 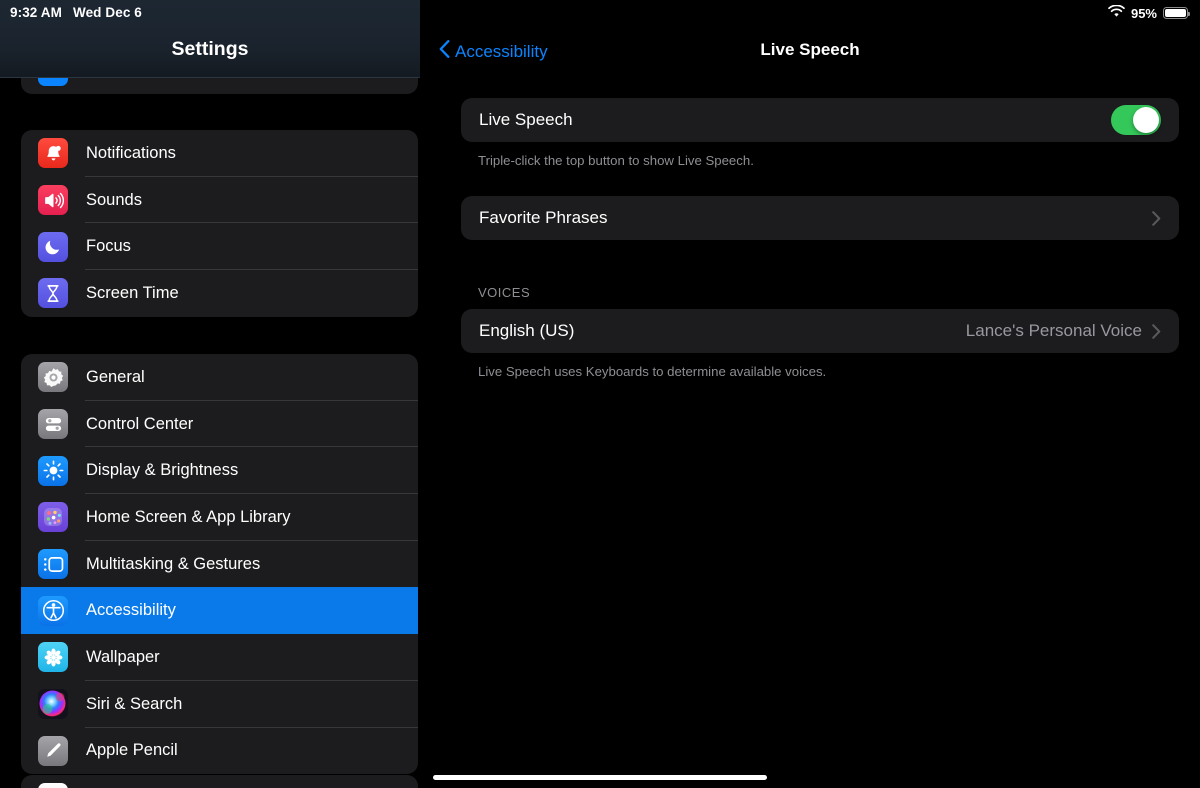 What do you see at coordinates (1146, 120) in the screenshot?
I see `toggle-knob` at bounding box center [1146, 120].